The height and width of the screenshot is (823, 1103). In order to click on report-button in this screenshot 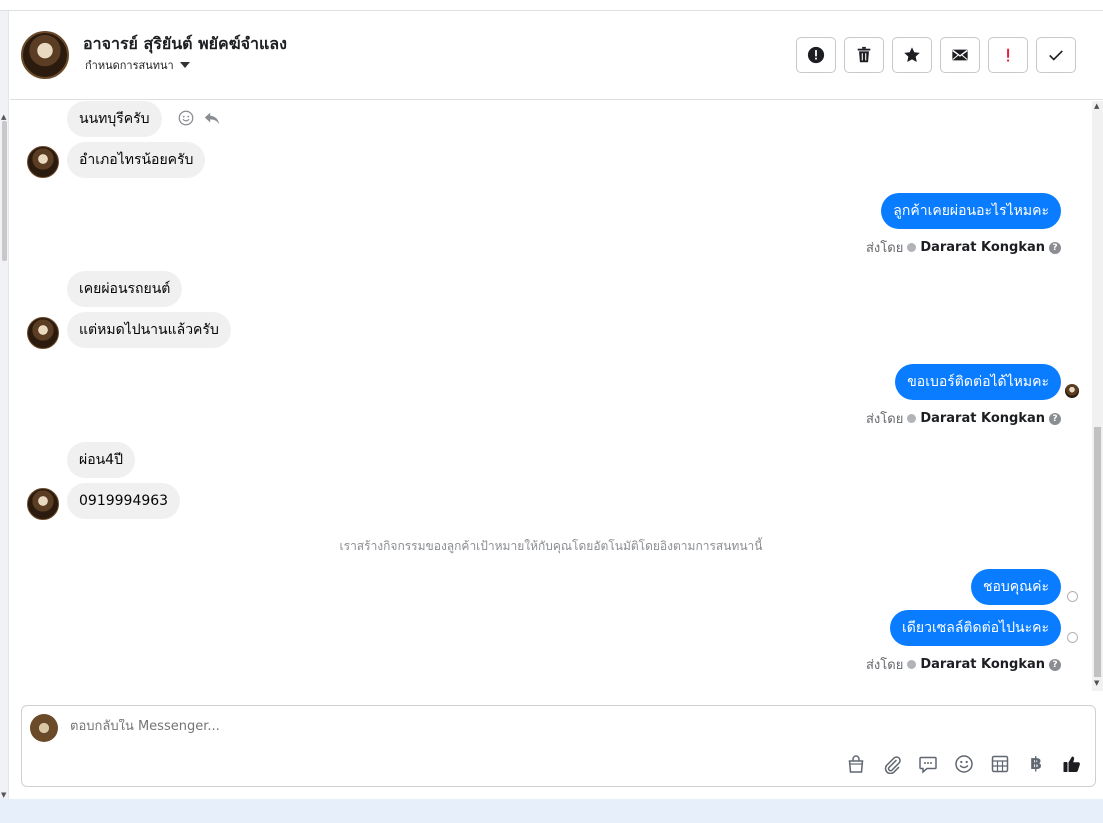, I will do `click(816, 55)`.